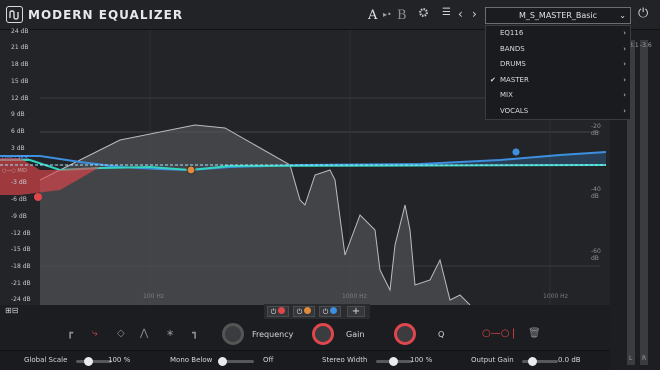  Describe the element at coordinates (19, 216) in the screenshot. I see `db-label: -9 dB` at that location.